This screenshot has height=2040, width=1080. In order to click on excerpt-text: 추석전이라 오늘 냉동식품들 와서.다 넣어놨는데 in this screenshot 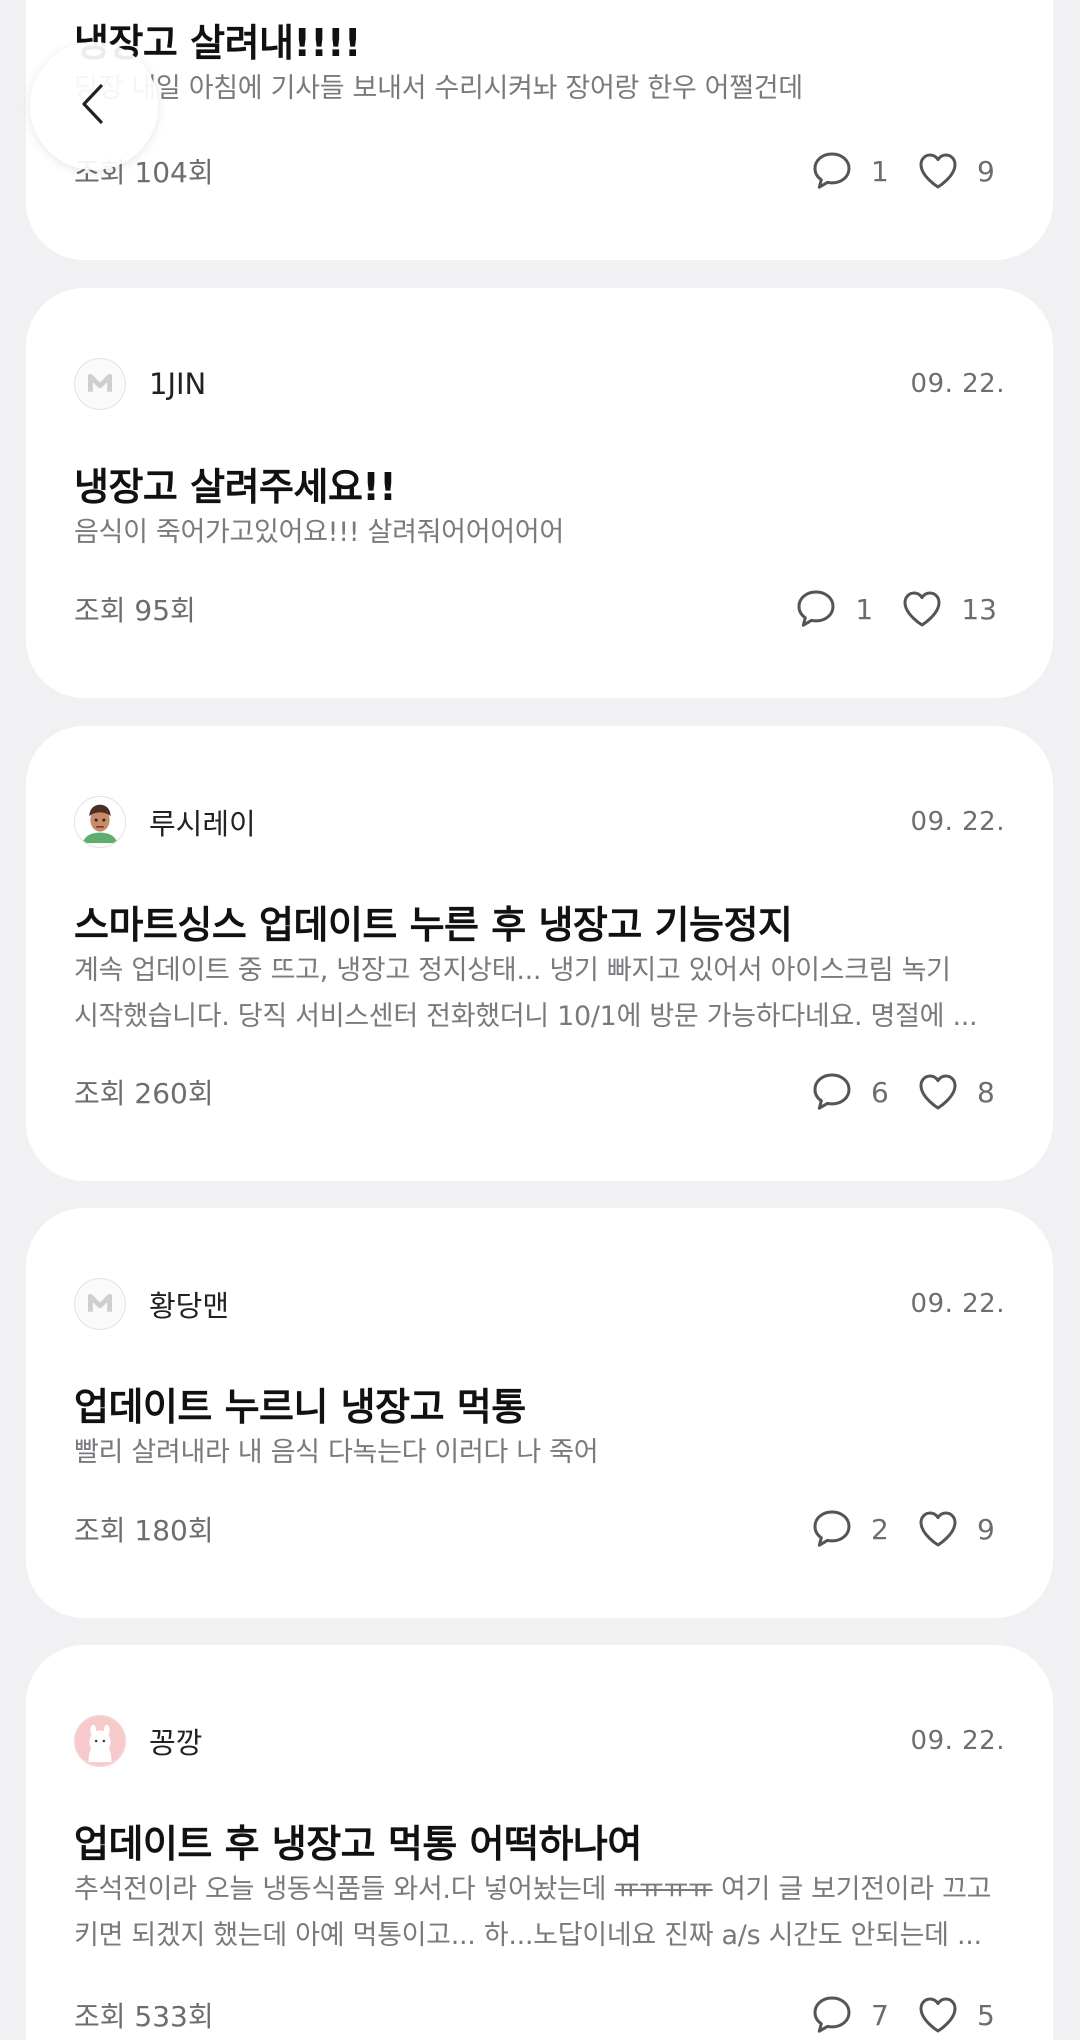, I will do `click(344, 1889)`.